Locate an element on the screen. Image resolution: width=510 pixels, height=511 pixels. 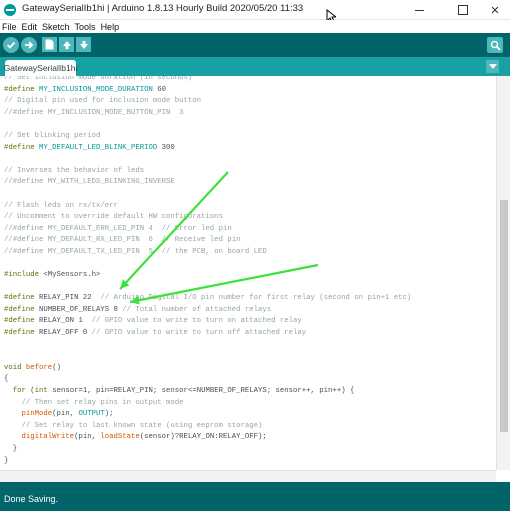
code-line: void before() is located at coordinates (207, 369).